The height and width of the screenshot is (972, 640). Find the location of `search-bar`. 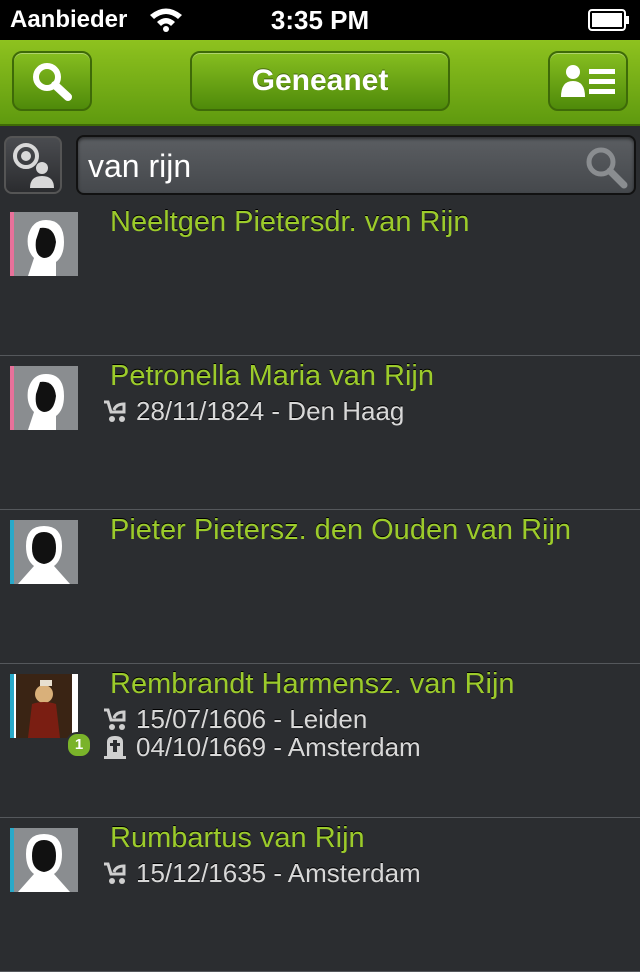

search-bar is located at coordinates (320, 164).